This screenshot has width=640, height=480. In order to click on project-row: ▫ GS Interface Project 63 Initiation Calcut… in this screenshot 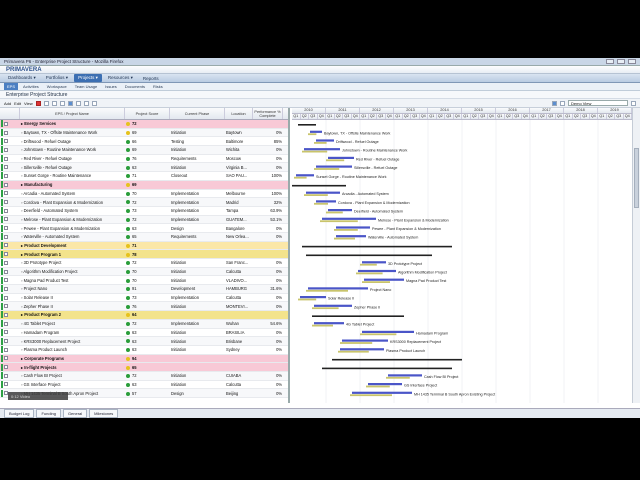, I will do `click(144, 385)`.